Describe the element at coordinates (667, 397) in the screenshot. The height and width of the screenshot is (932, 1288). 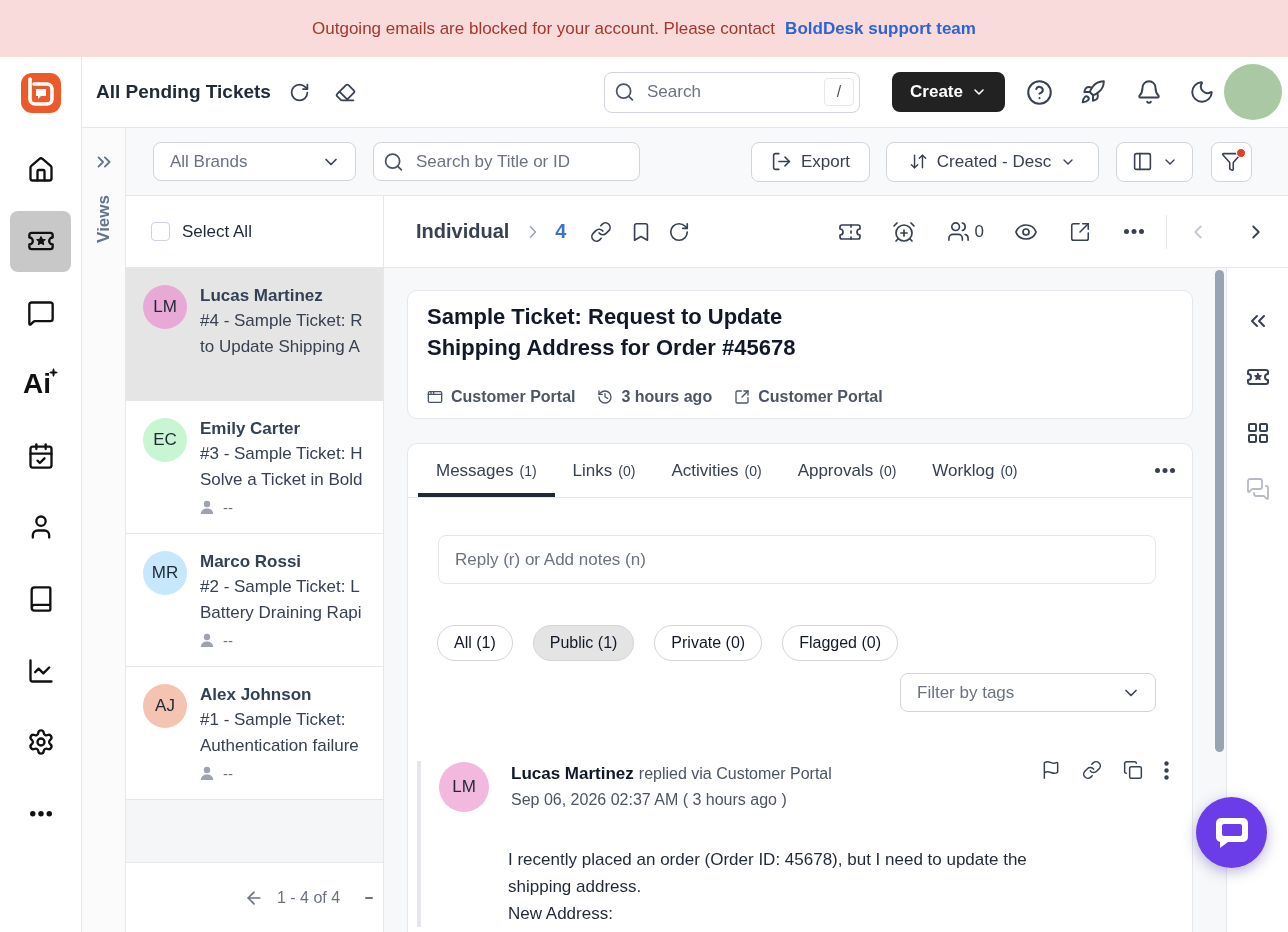
I see `ticket-meta-text: 3 hours ago` at that location.